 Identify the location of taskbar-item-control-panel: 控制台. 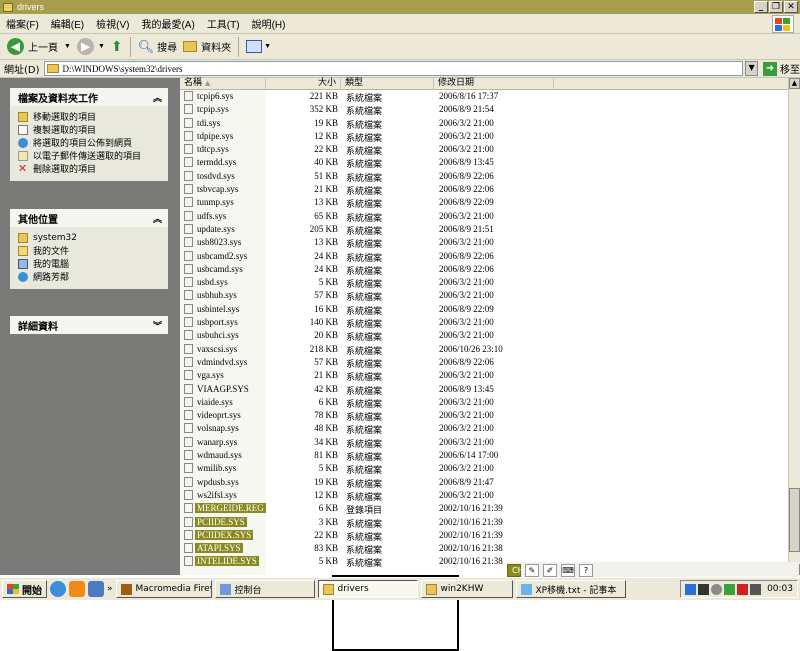
(264, 589).